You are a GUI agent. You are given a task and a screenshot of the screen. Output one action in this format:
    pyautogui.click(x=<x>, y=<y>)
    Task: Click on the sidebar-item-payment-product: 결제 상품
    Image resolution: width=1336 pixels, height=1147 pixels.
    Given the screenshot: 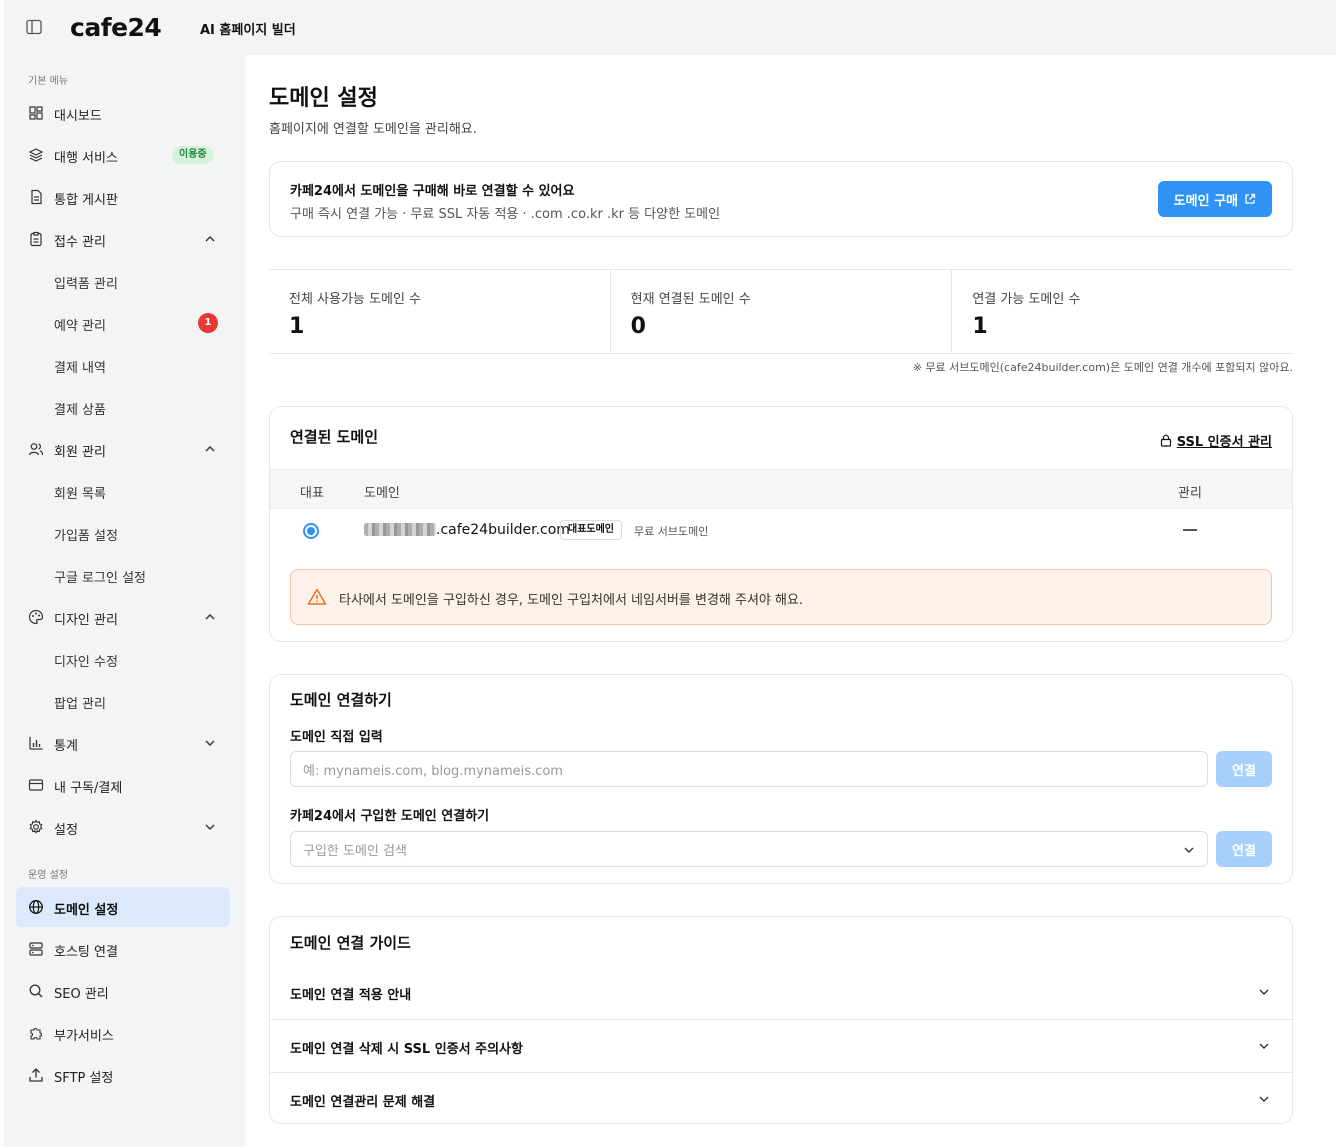 What is the action you would take?
    pyautogui.click(x=123, y=407)
    